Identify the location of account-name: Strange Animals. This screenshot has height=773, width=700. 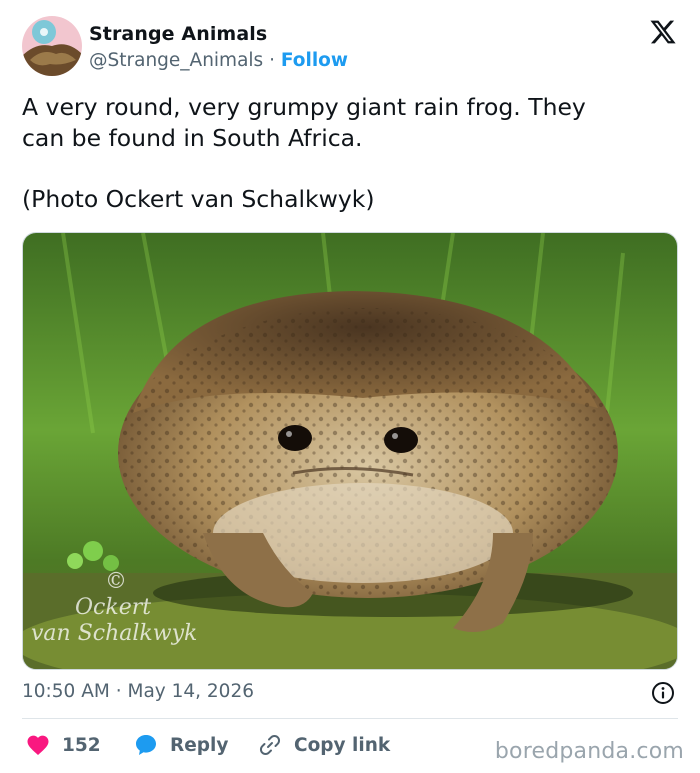
(178, 34).